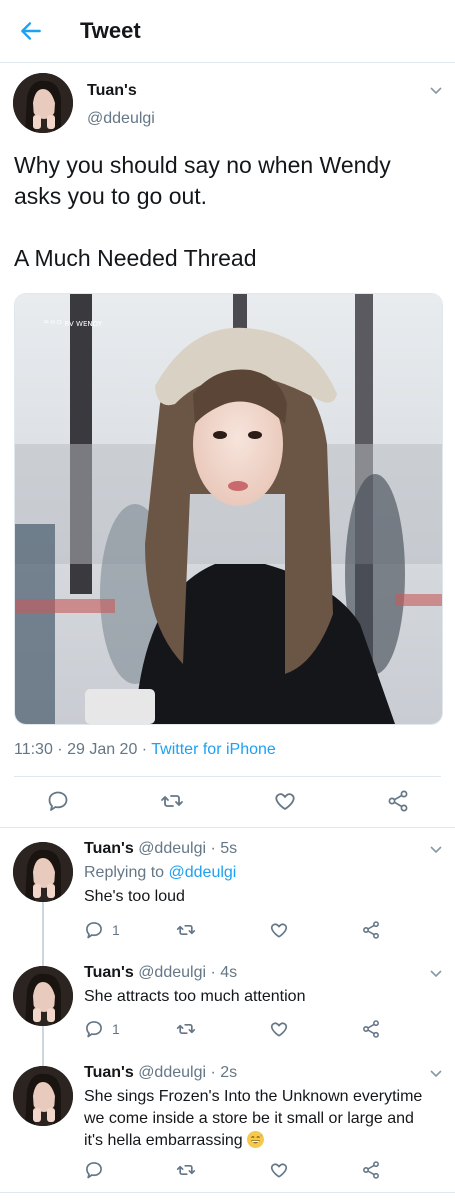  What do you see at coordinates (203, 872) in the screenshot?
I see `replying-handle-link: @ddeulgi` at bounding box center [203, 872].